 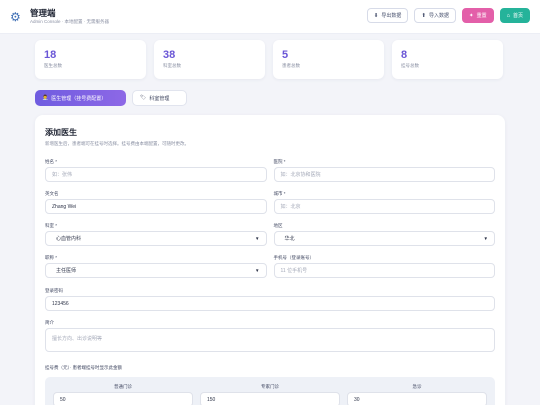 I want to click on phone-input: 11 位手机号, so click(x=384, y=270).